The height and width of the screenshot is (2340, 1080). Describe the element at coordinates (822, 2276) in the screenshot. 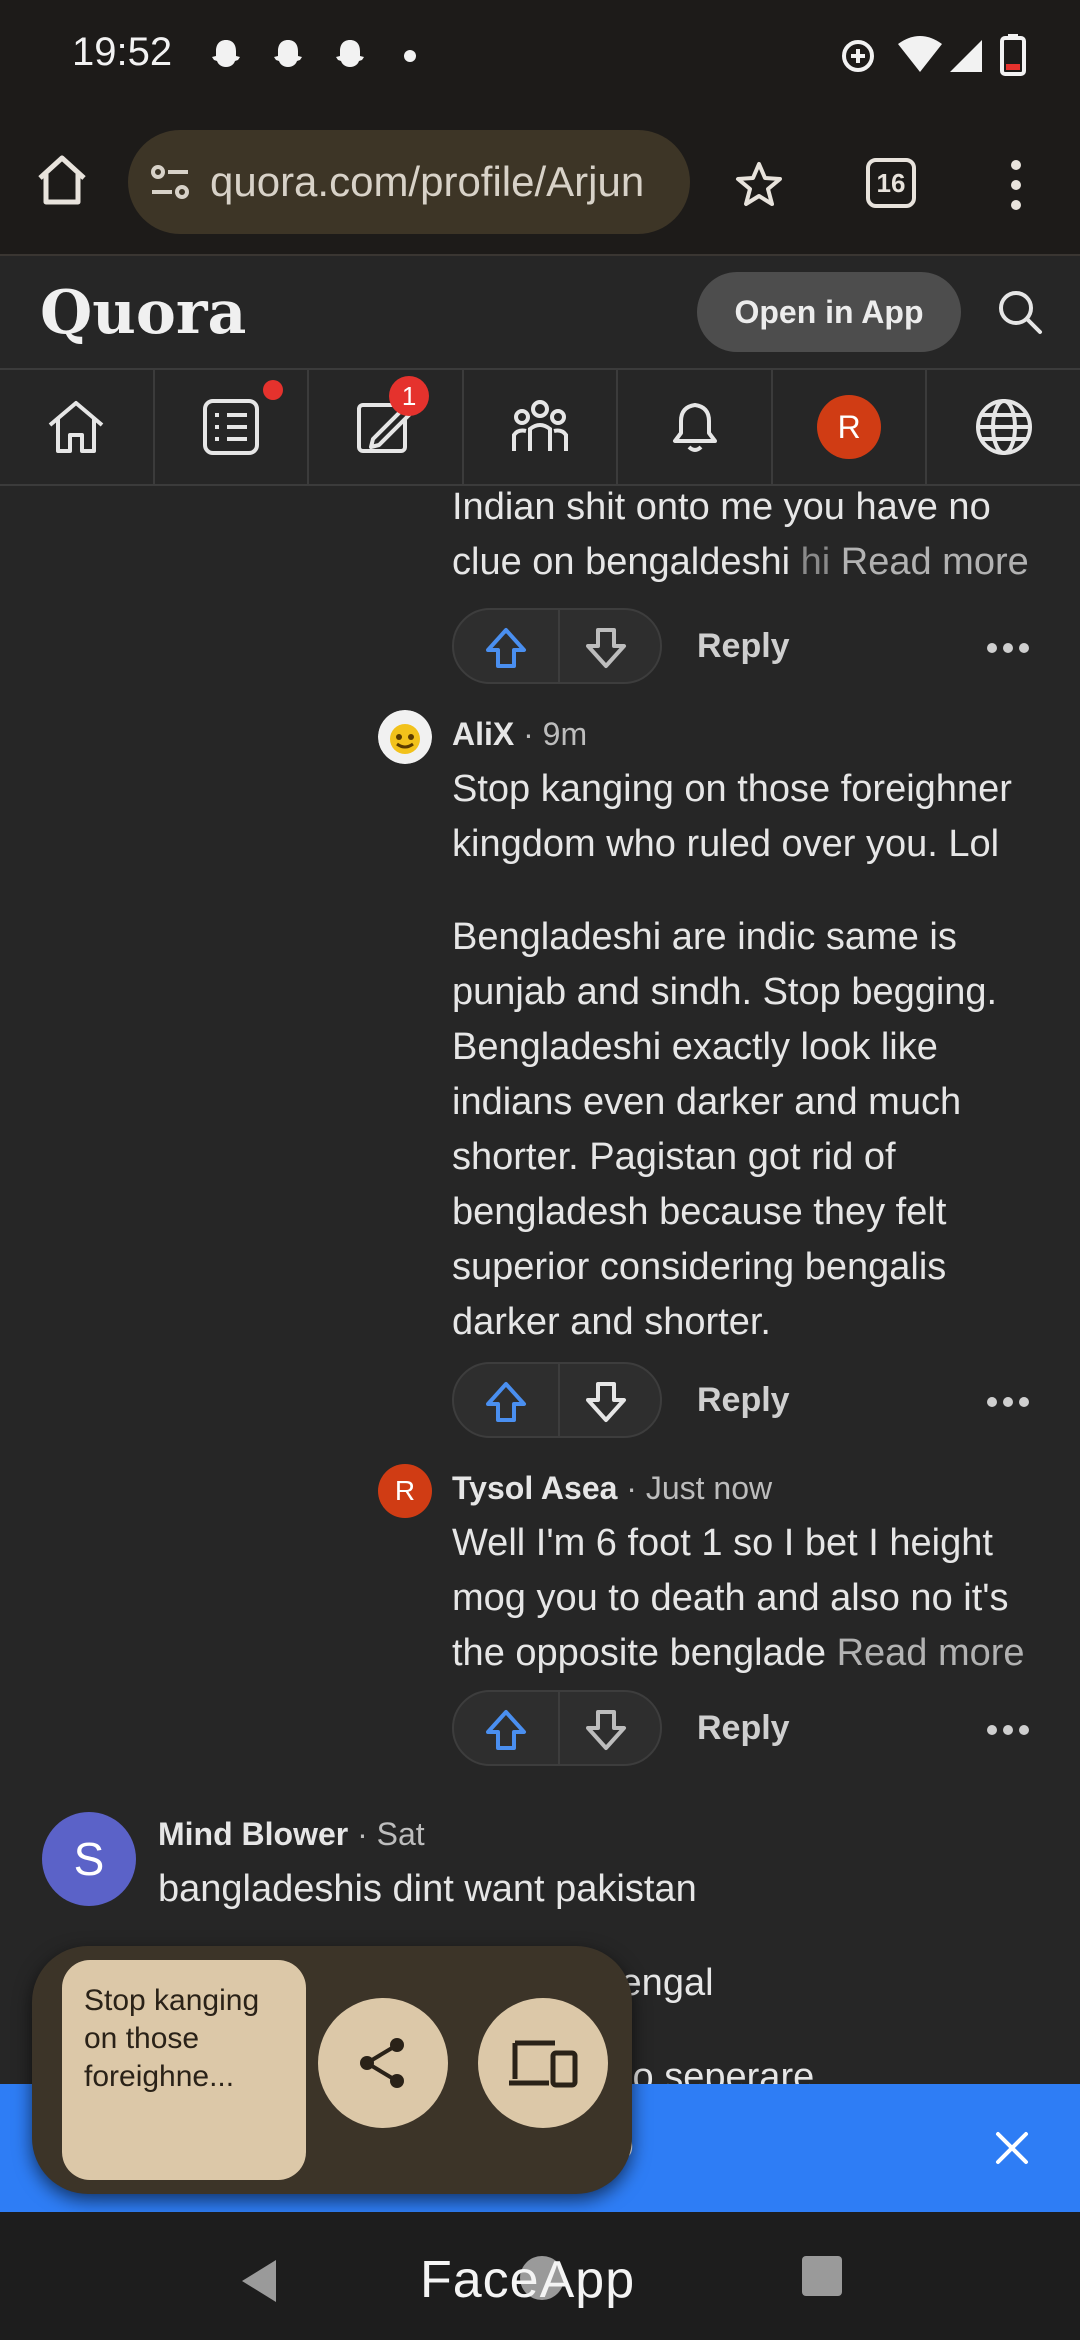

I see `recents-button` at that location.